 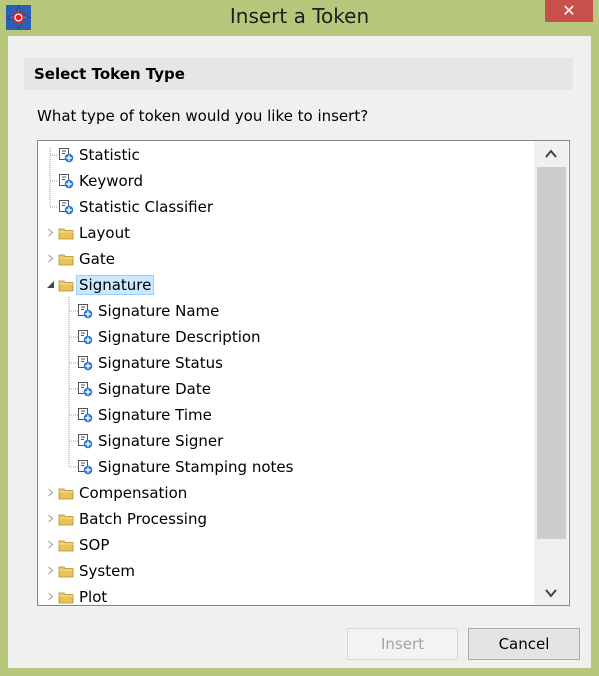 I want to click on tree-item-label: Signature Signer, so click(x=161, y=441).